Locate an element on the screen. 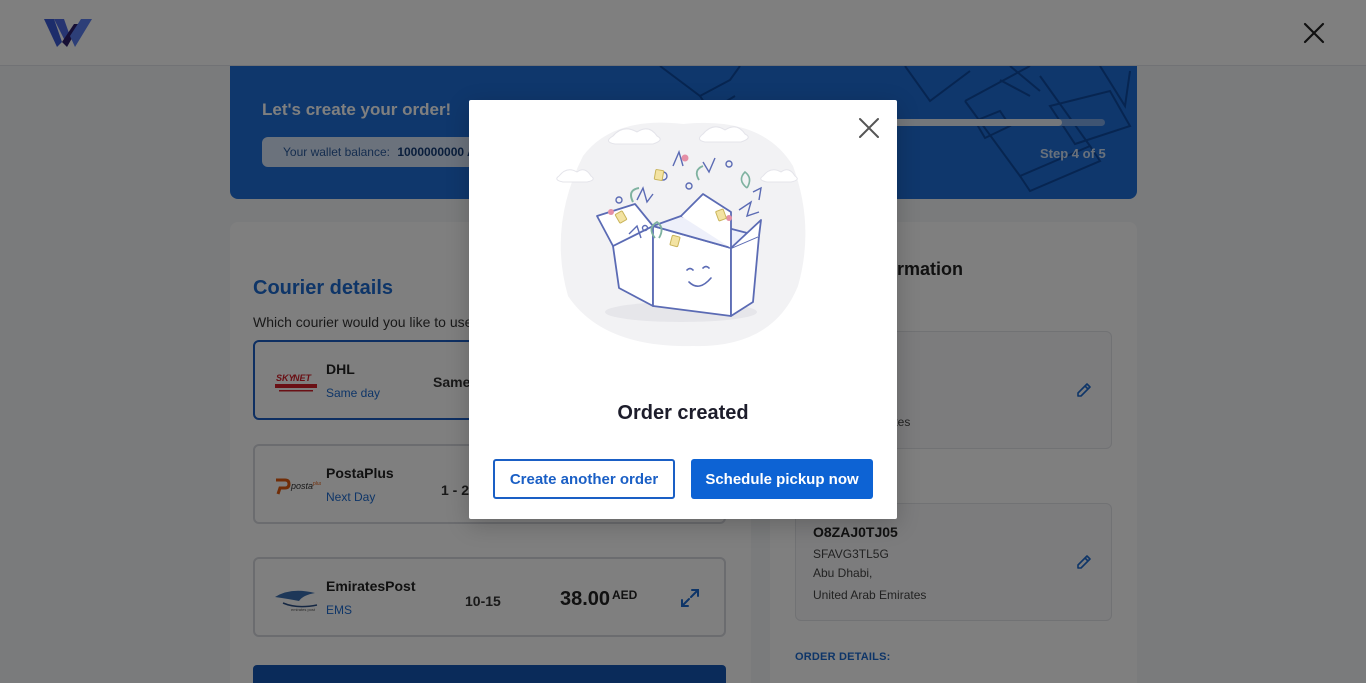 Image resolution: width=1366 pixels, height=683 pixels. celebration-box-illustration is located at coordinates (681, 234).